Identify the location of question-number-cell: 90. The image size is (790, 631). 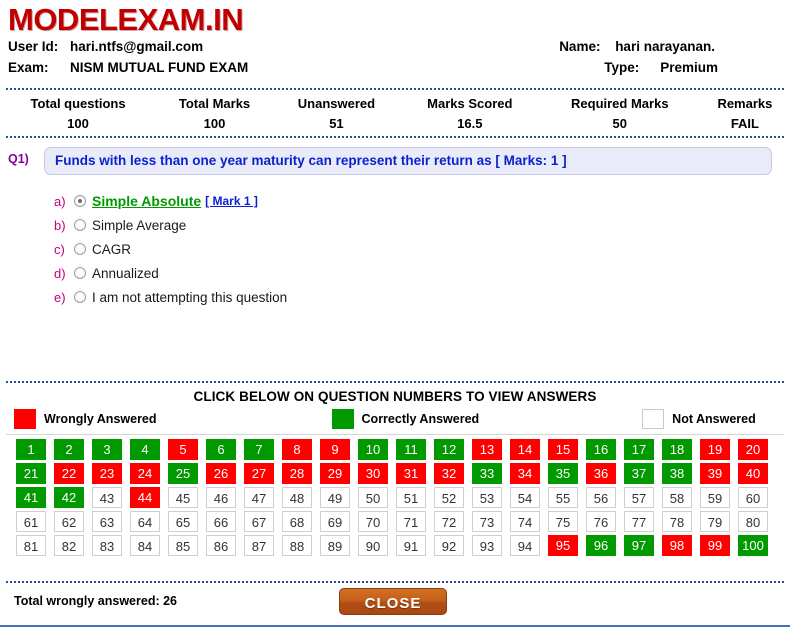
(373, 545).